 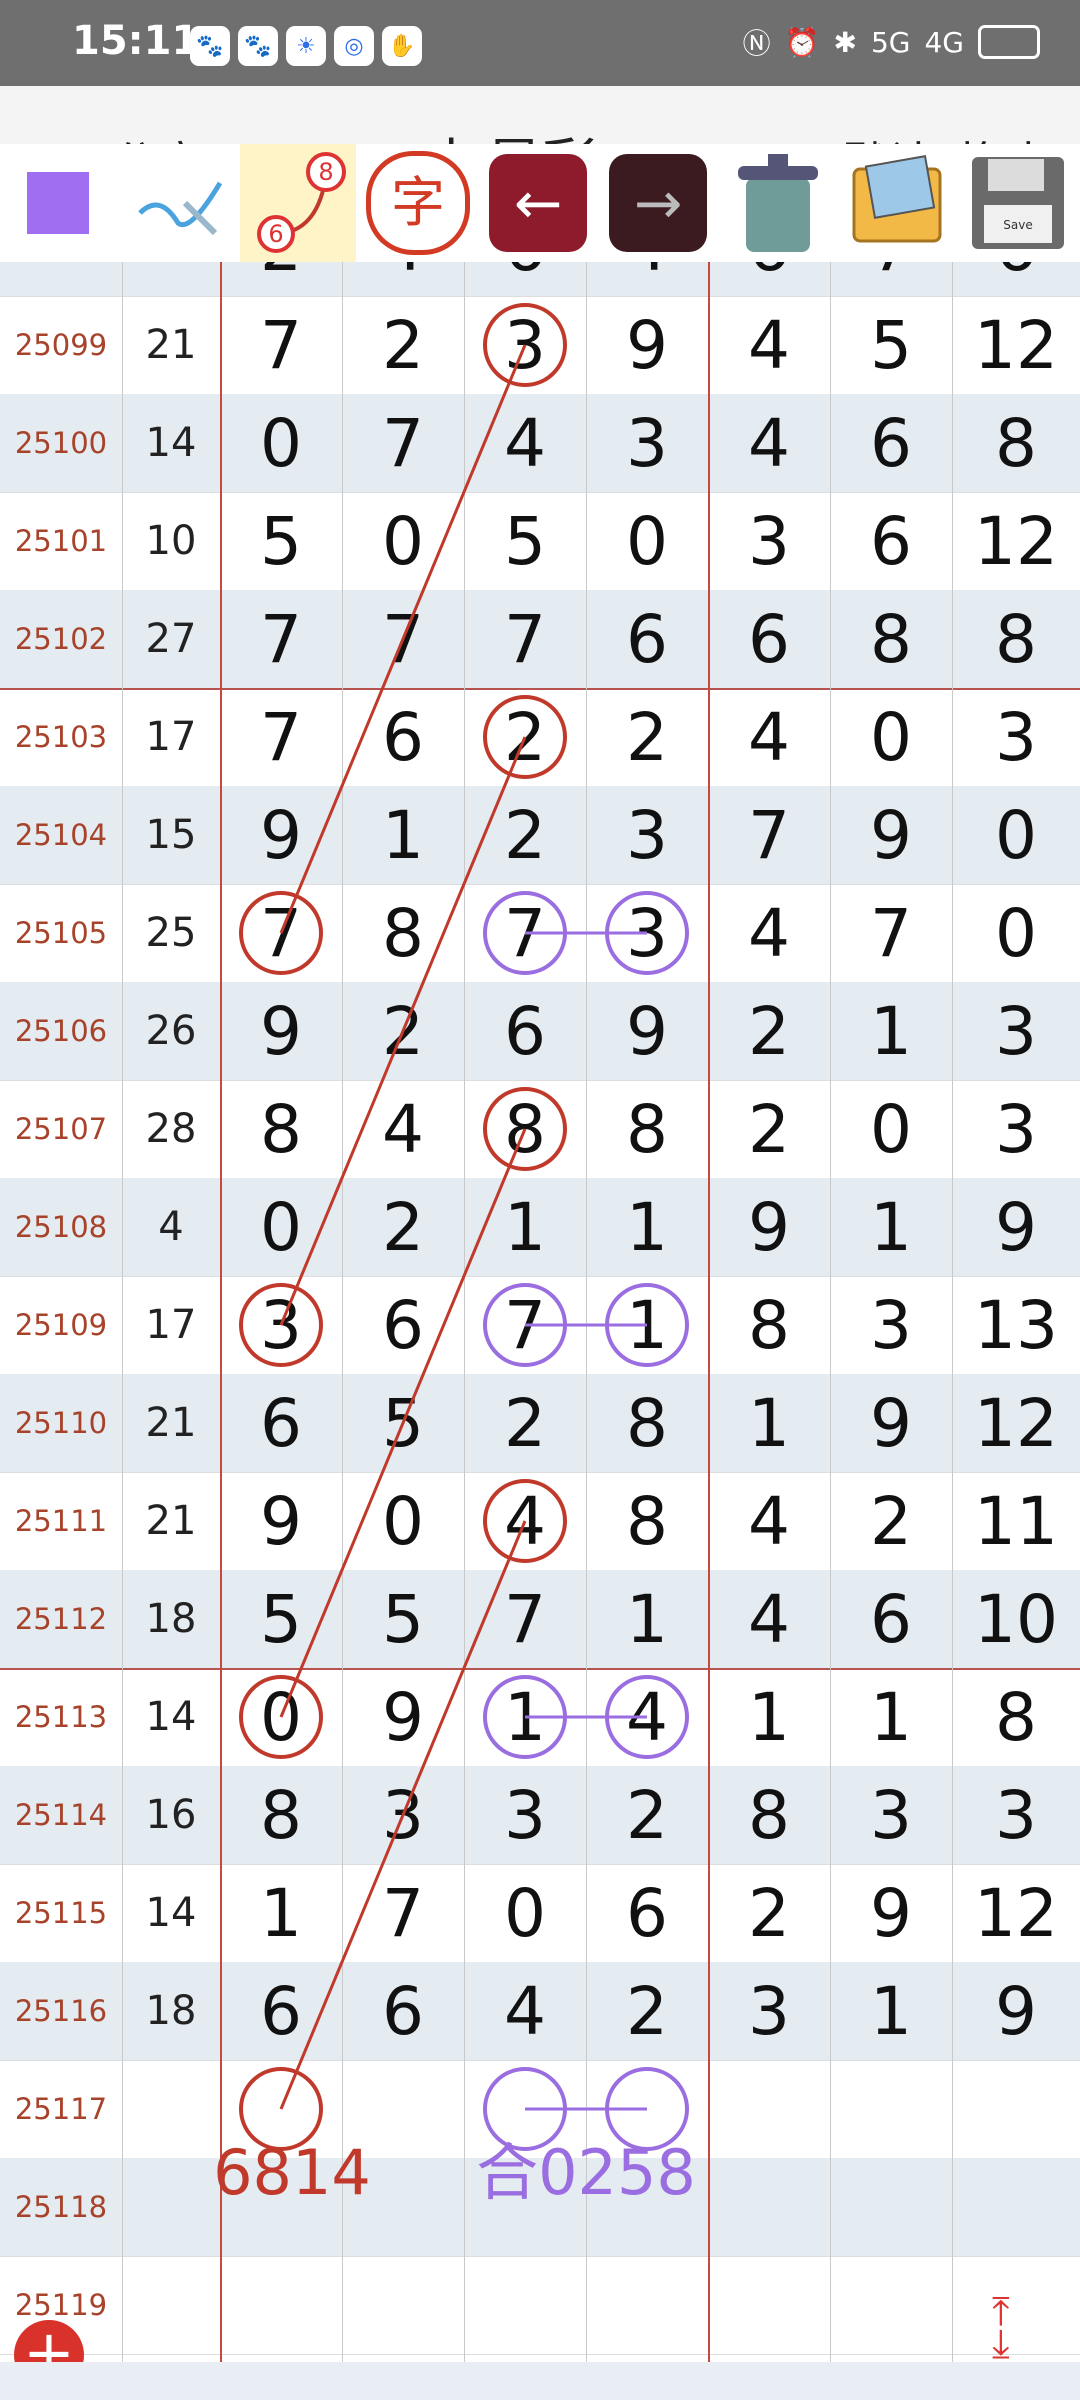 What do you see at coordinates (136, 41) in the screenshot?
I see `status-time: 15:11` at bounding box center [136, 41].